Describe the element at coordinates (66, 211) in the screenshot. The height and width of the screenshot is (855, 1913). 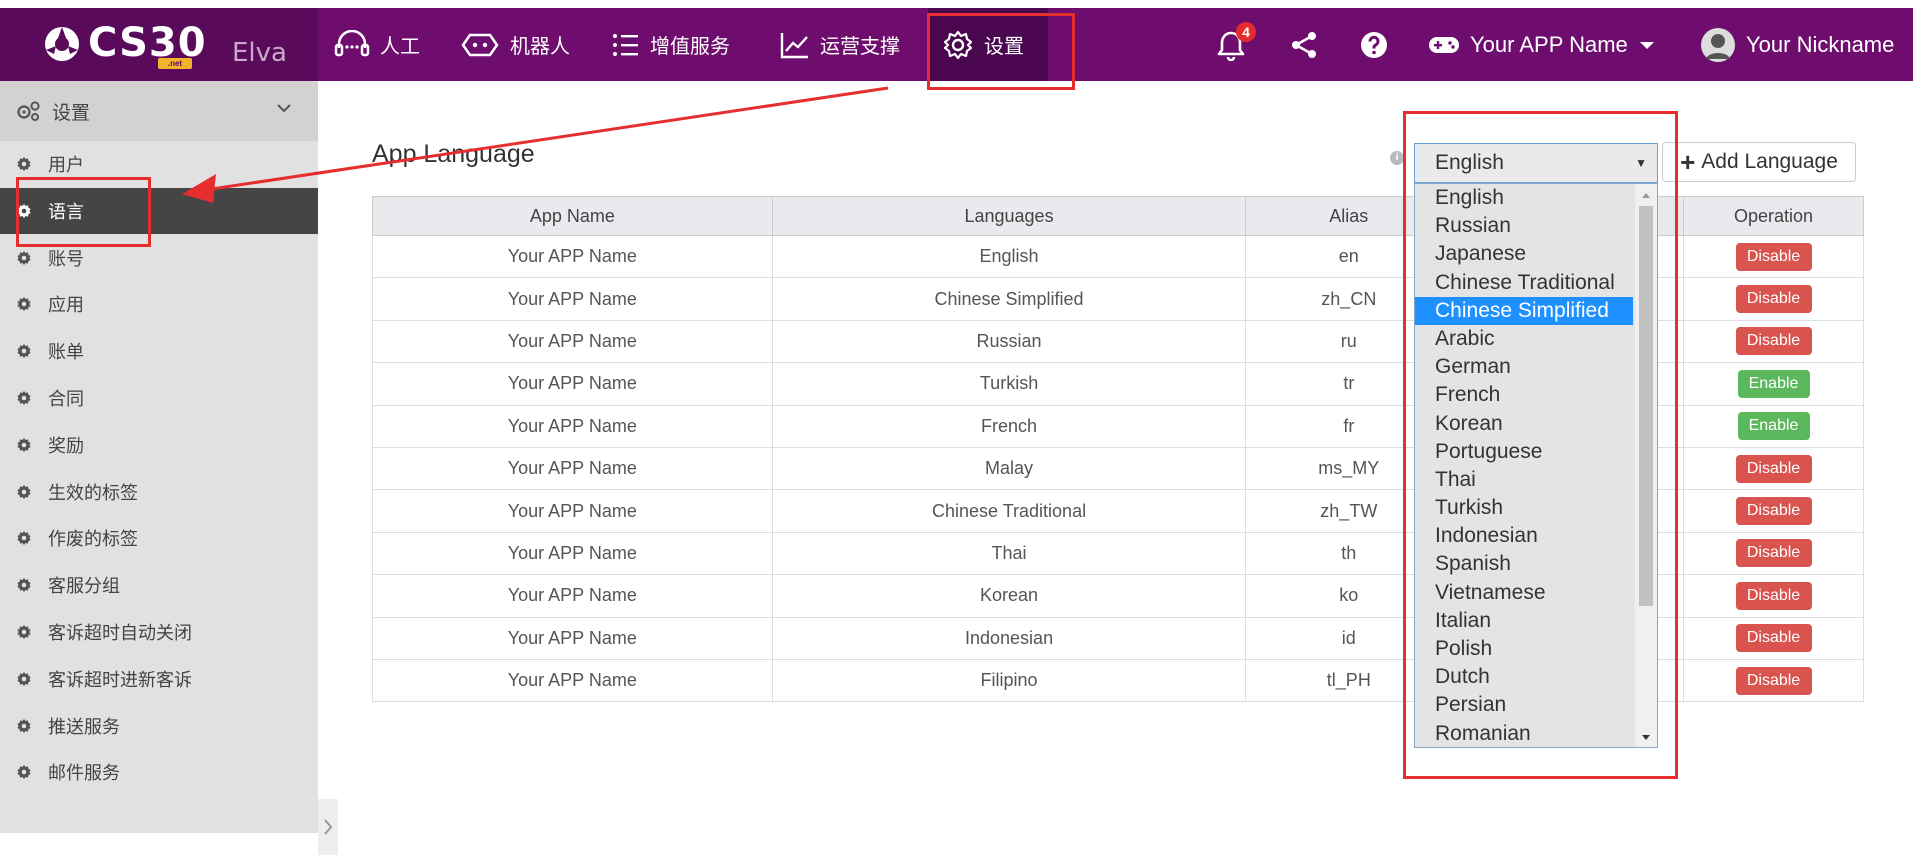
I see `sidebar-item-label: 语言` at that location.